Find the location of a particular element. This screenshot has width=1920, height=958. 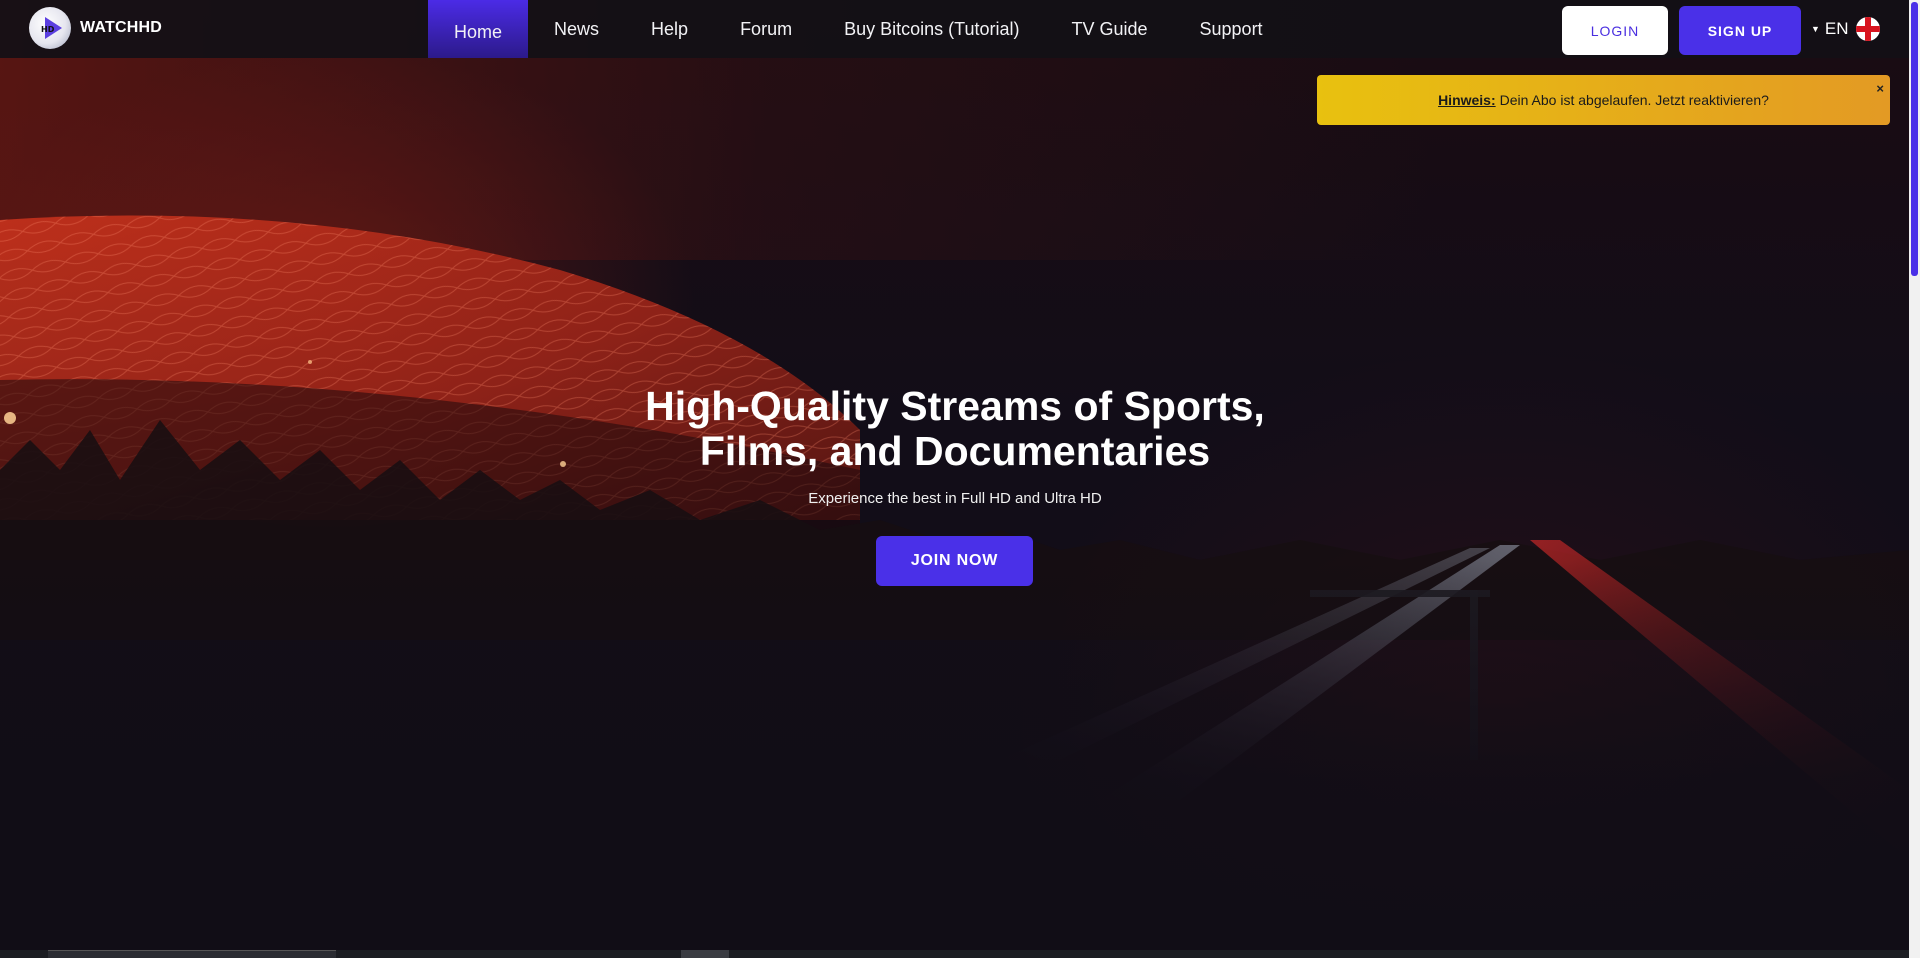

brand-logo: HD WATCHHD is located at coordinates (95, 28).